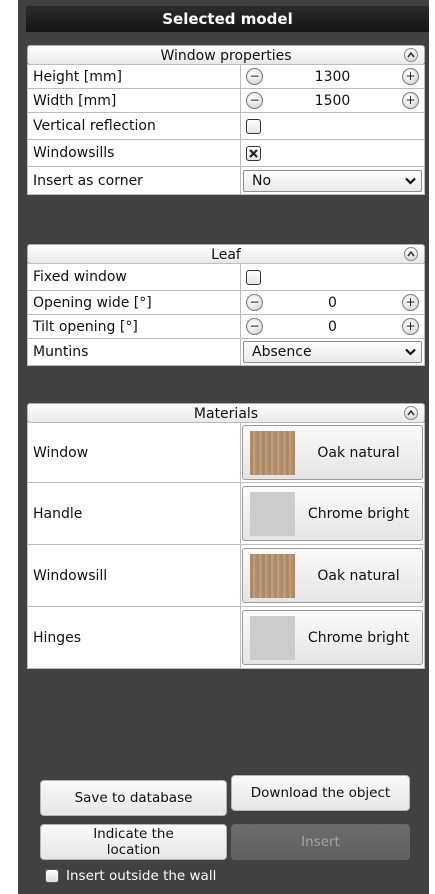  I want to click on window-properties-header: Window properties, so click(226, 55).